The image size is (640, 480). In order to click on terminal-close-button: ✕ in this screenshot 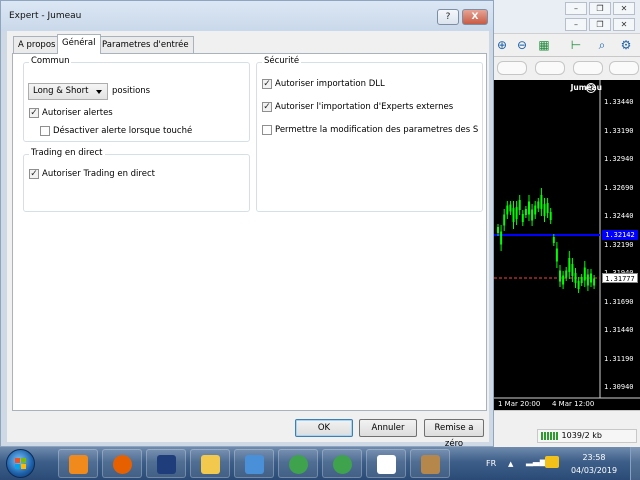, I will do `click(624, 8)`.